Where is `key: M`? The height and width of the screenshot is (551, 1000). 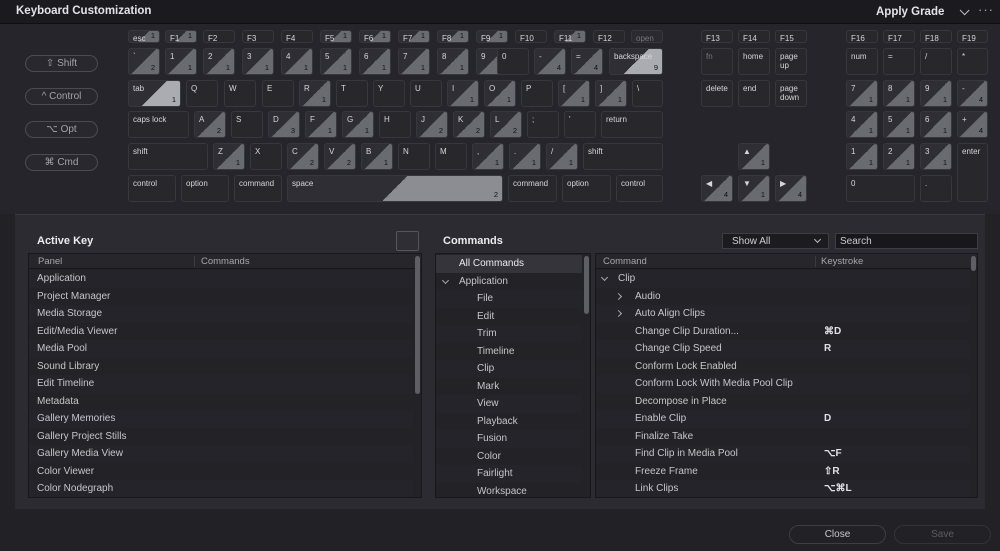 key: M is located at coordinates (451, 156).